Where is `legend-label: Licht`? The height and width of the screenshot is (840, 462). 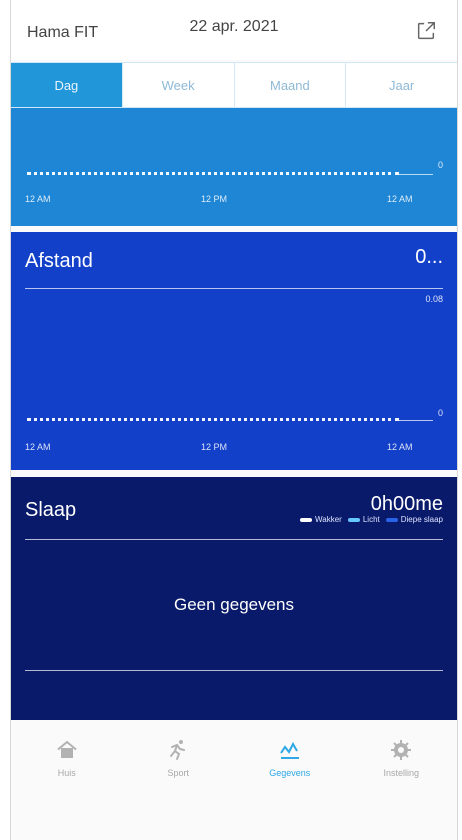
legend-label: Licht is located at coordinates (371, 519).